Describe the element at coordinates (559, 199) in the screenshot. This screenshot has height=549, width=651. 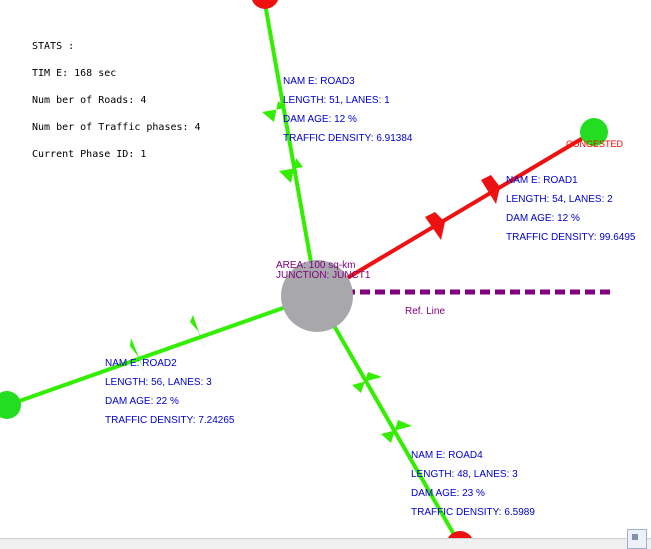
I see `road1-length: LENGTH: 54, LANES: 2` at that location.